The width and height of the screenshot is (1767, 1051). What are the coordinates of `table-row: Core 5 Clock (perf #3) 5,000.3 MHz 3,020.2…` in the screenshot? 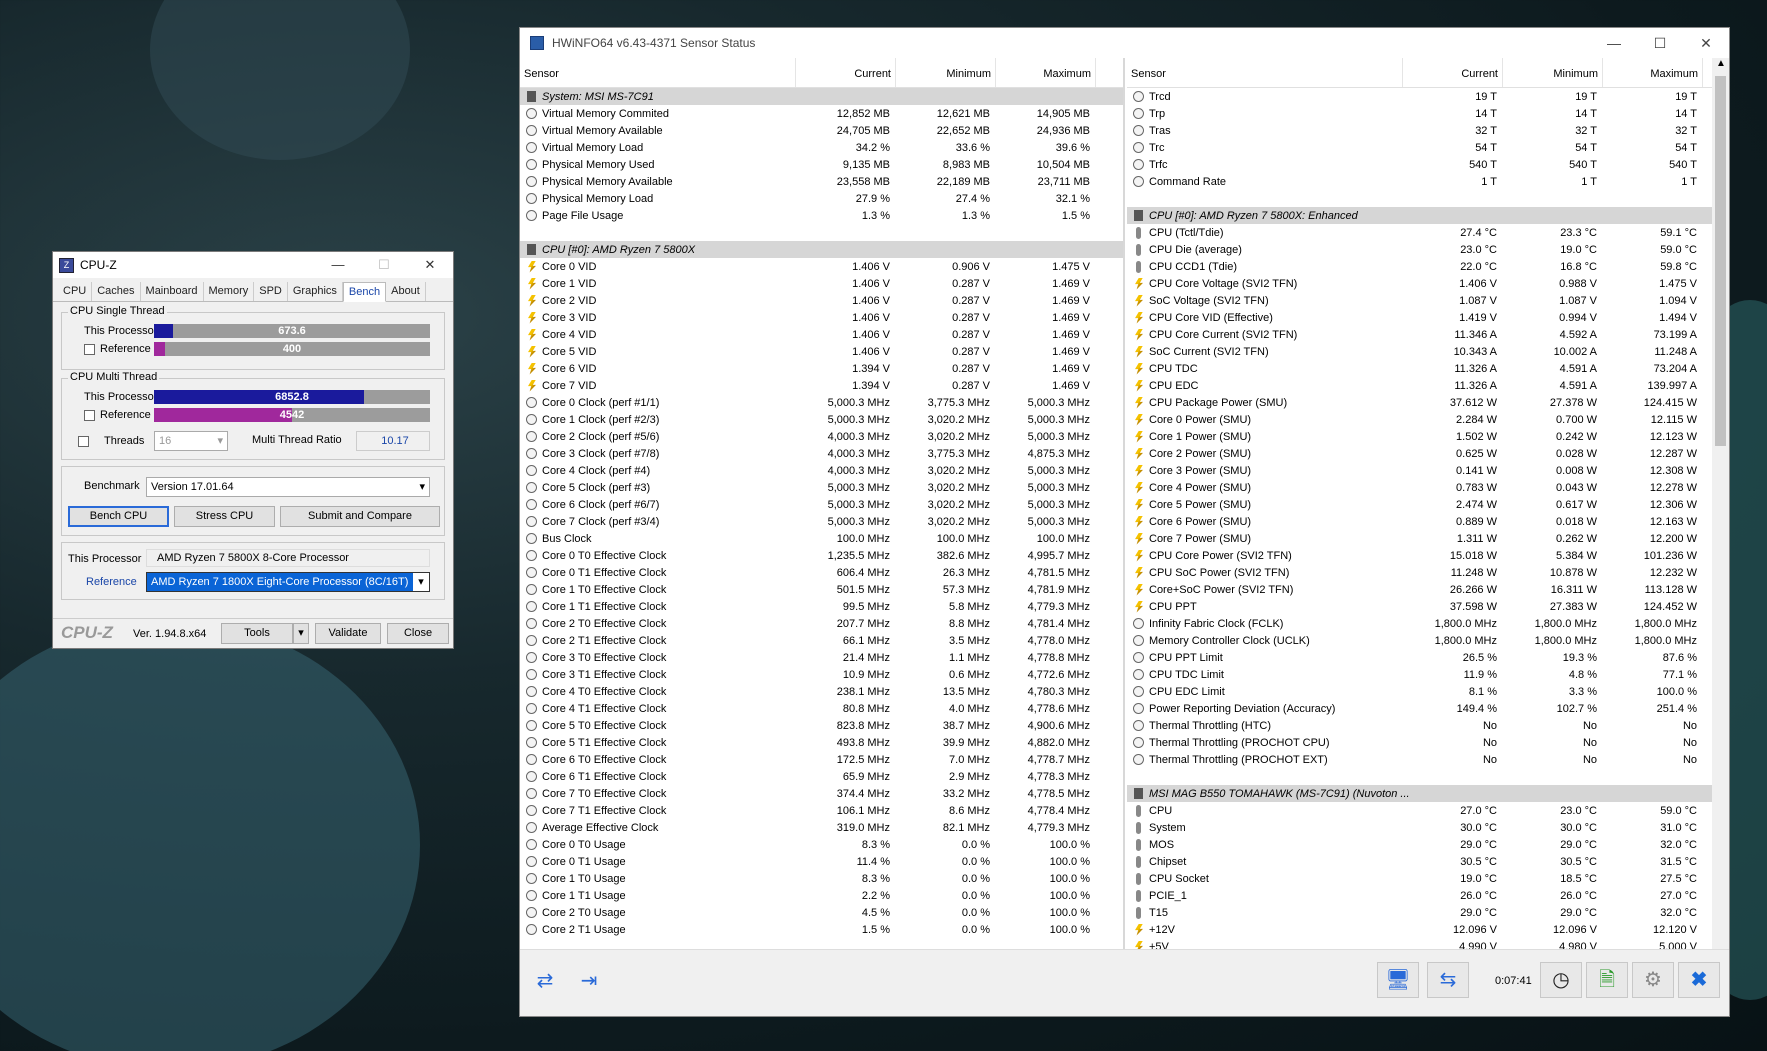 It's located at (821, 487).